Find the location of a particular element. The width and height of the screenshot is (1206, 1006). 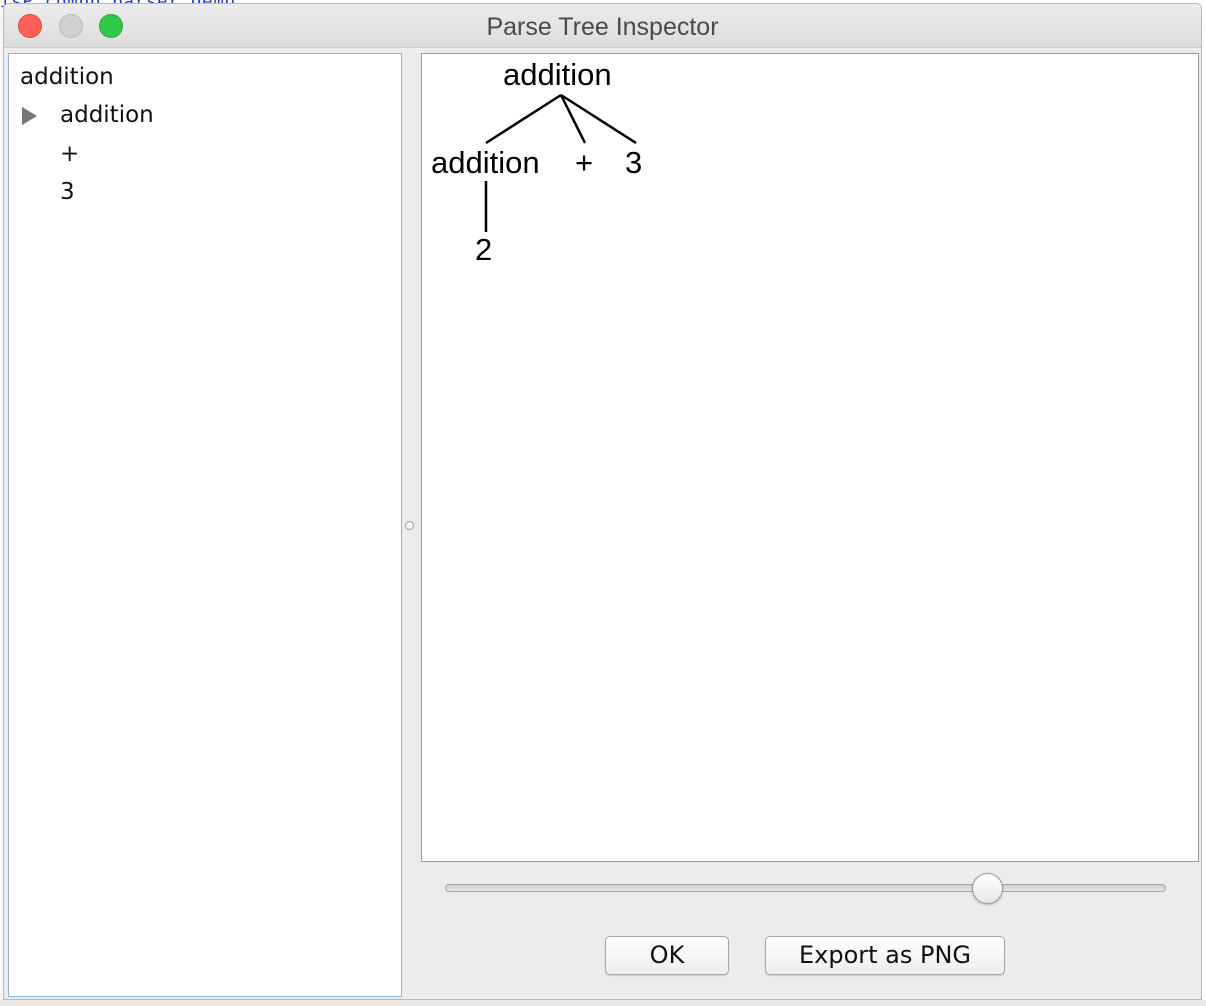

tree-node-three: 3 is located at coordinates (67, 192).